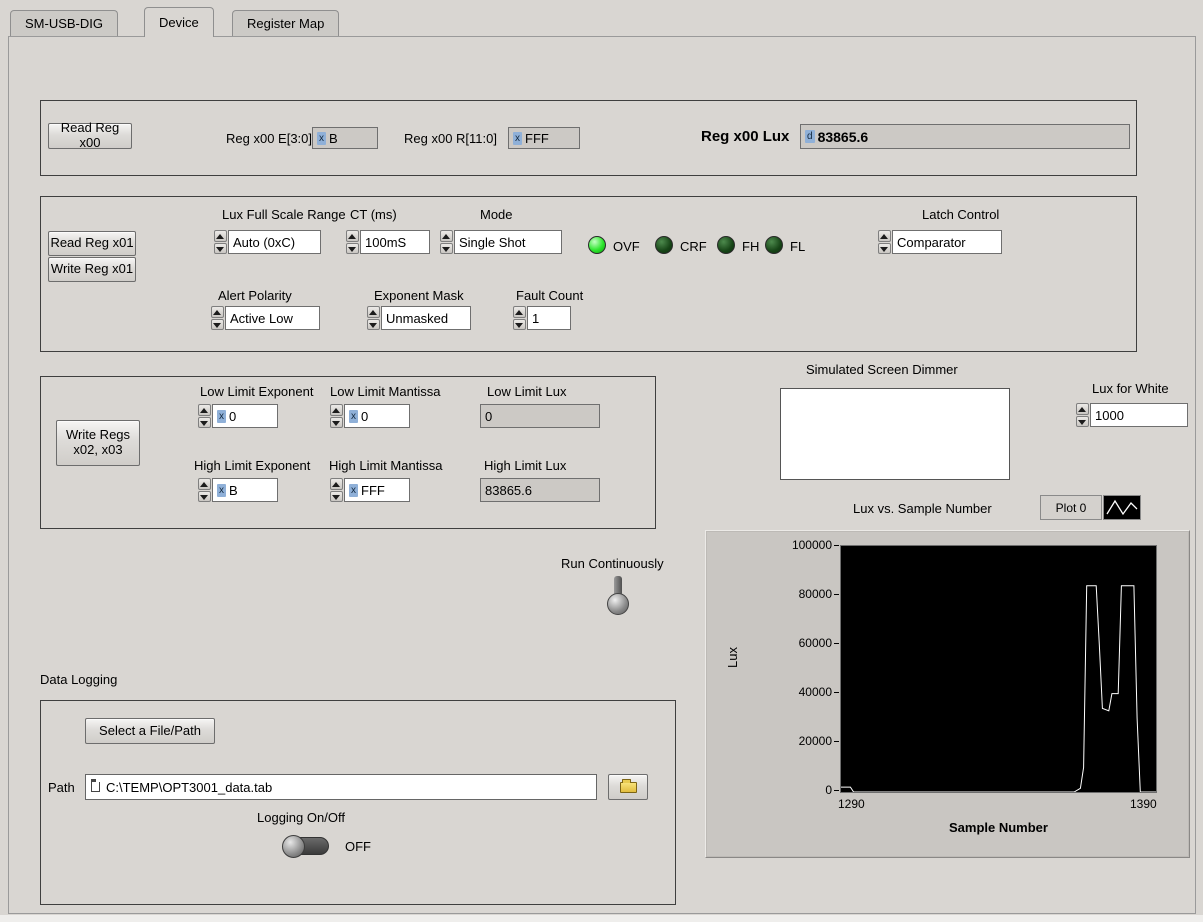 The image size is (1203, 922). What do you see at coordinates (272, 318) in the screenshot?
I see `alert-polarity-value: Active Low` at bounding box center [272, 318].